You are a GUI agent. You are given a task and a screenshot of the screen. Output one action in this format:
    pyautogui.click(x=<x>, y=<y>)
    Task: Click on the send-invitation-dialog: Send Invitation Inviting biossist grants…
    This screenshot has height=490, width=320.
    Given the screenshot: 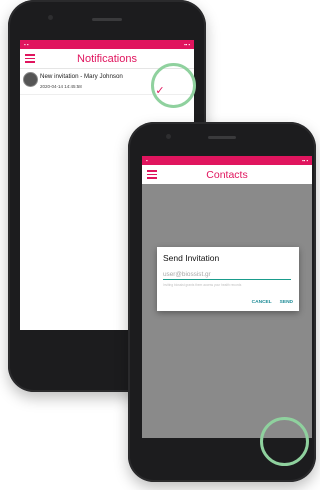 What is the action you would take?
    pyautogui.click(x=228, y=279)
    